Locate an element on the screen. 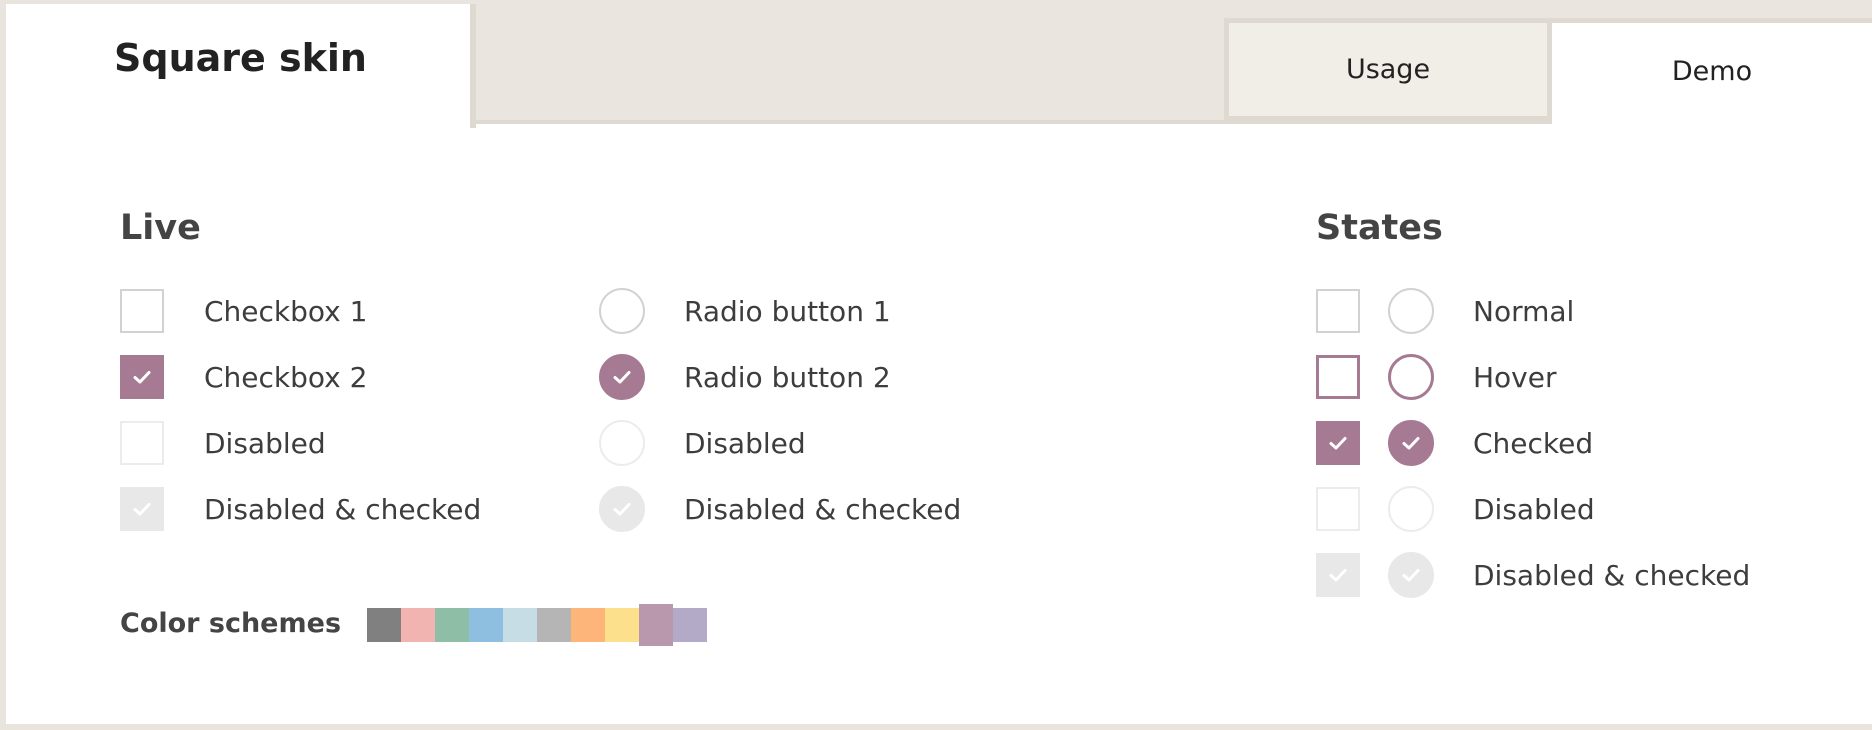 The height and width of the screenshot is (730, 1872). checkbox-disabled-checked is located at coordinates (142, 509).